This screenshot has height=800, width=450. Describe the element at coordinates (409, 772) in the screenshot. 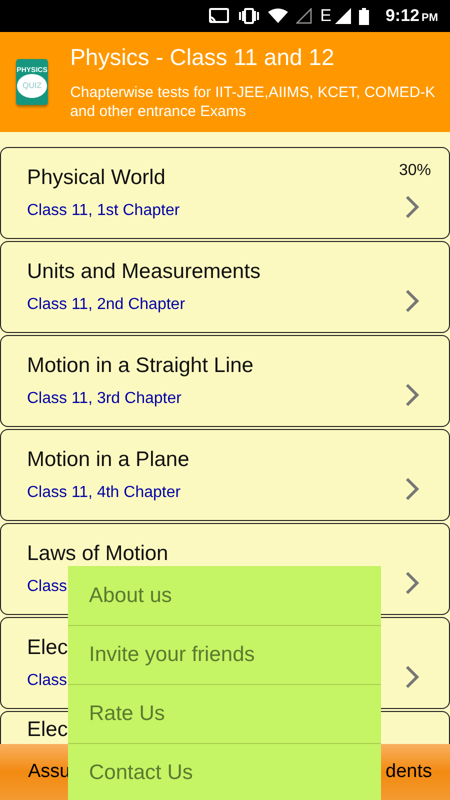

I see `bottom-text: dents` at that location.